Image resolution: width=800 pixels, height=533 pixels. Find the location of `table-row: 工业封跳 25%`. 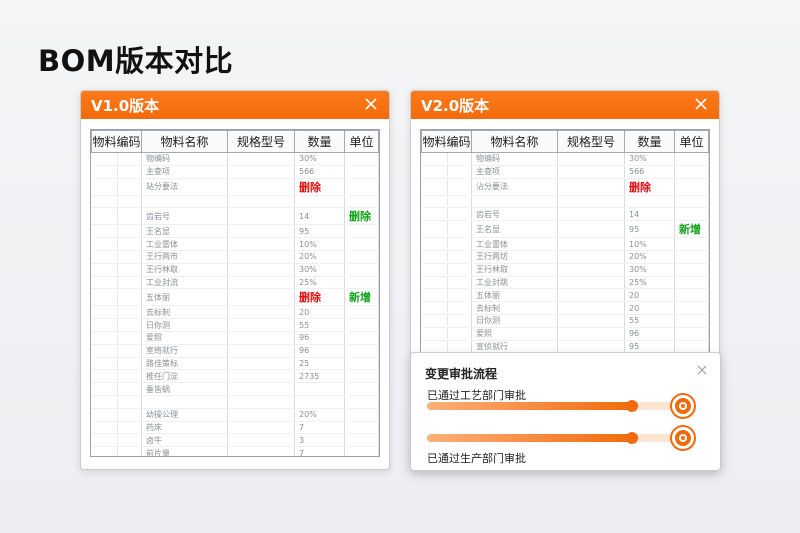

table-row: 工业封跳 25% is located at coordinates (565, 283).